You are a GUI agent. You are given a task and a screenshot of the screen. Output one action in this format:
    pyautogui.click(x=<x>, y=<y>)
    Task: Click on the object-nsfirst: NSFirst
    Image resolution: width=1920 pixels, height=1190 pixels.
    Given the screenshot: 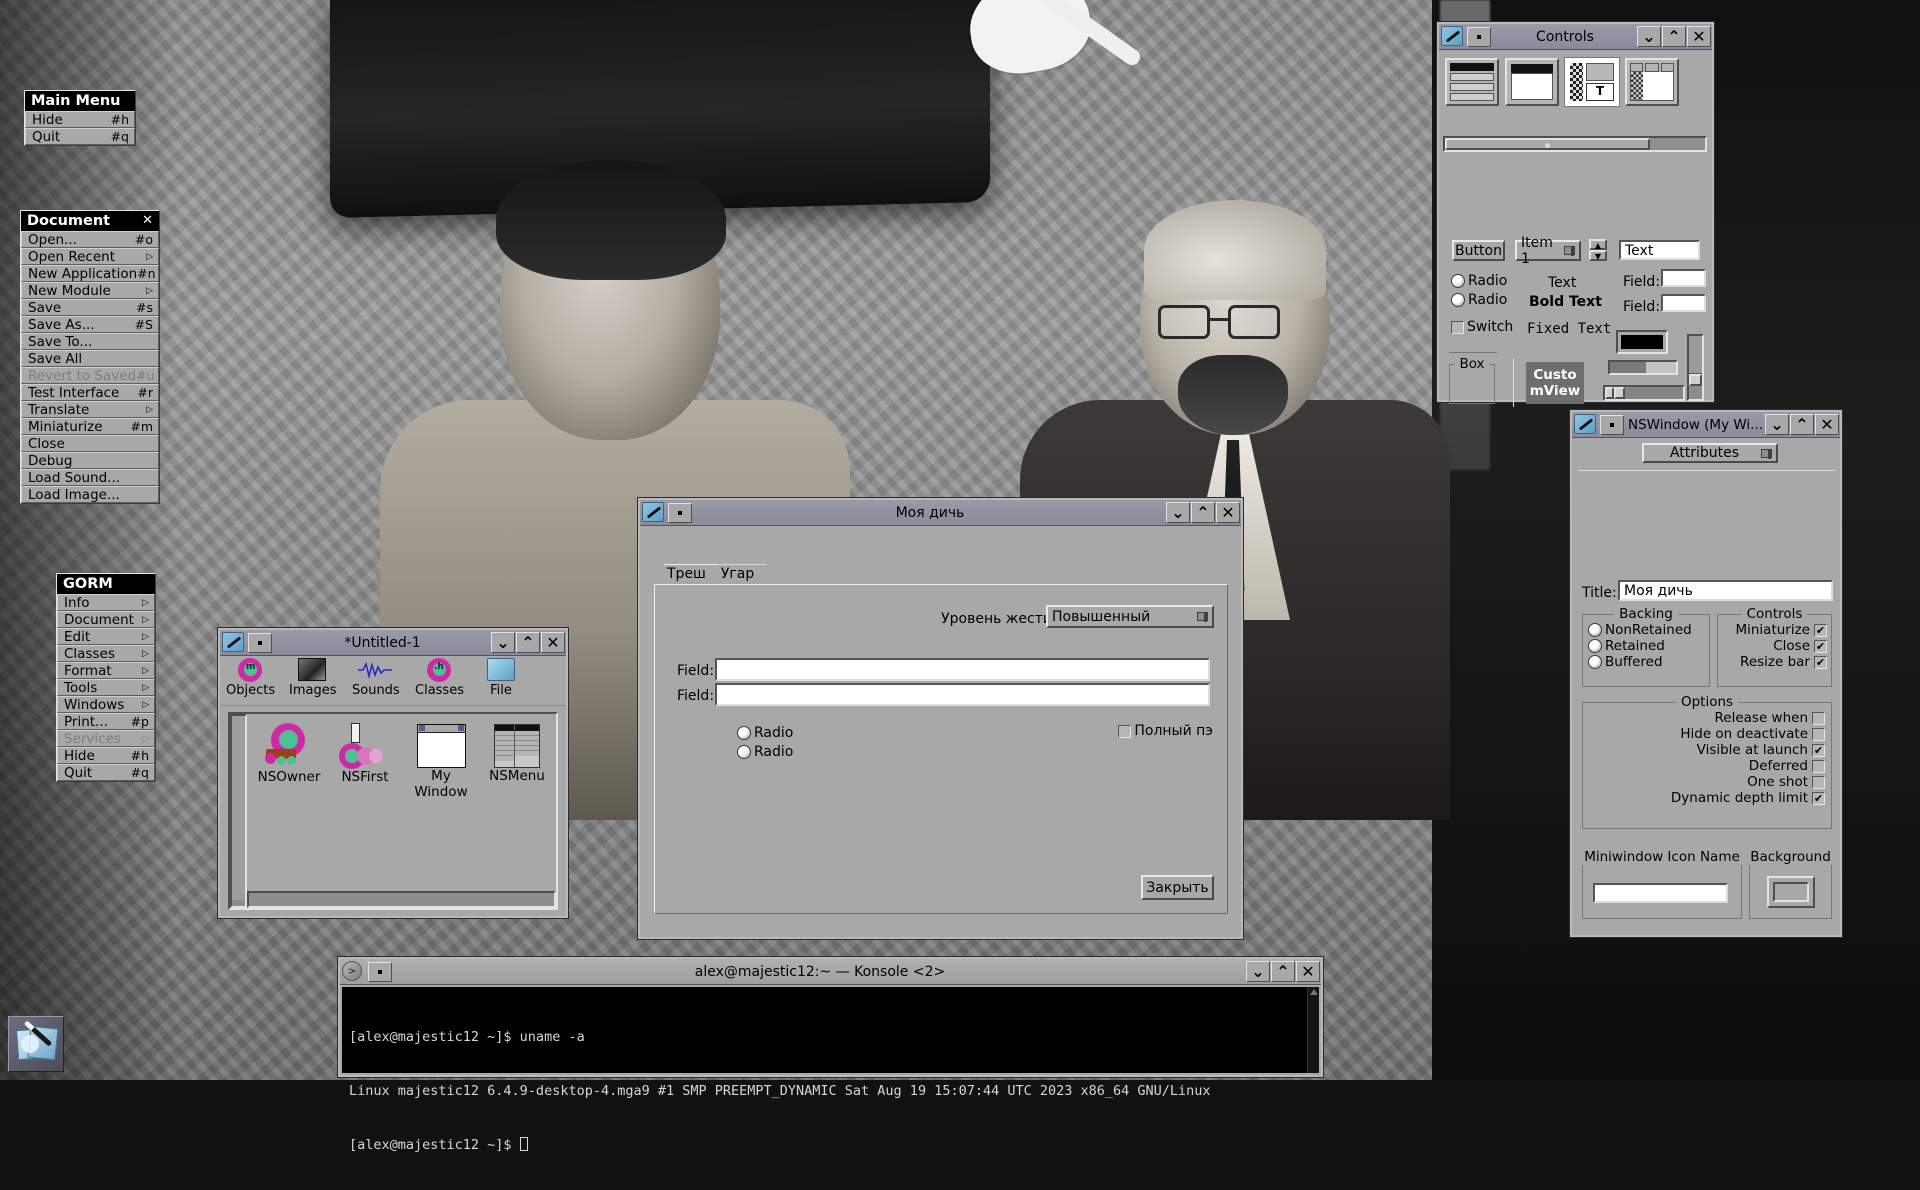 What is the action you would take?
    pyautogui.click(x=365, y=761)
    